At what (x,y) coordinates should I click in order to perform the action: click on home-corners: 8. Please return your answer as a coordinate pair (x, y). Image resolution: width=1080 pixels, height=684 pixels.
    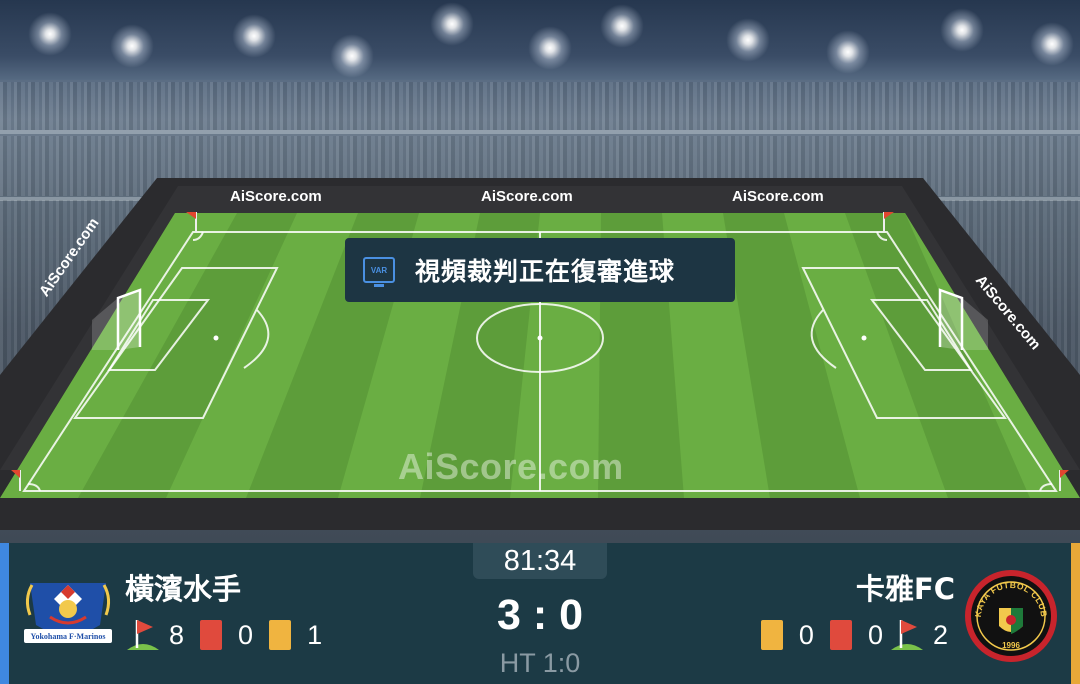
    Looking at the image, I should click on (177, 634).